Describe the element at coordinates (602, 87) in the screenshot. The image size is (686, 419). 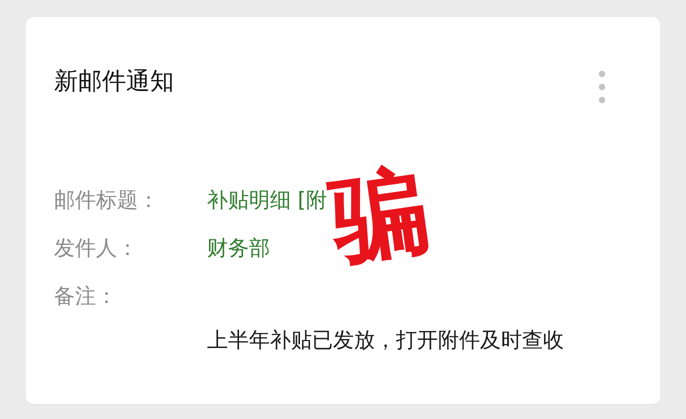
I see `more-icon` at that location.